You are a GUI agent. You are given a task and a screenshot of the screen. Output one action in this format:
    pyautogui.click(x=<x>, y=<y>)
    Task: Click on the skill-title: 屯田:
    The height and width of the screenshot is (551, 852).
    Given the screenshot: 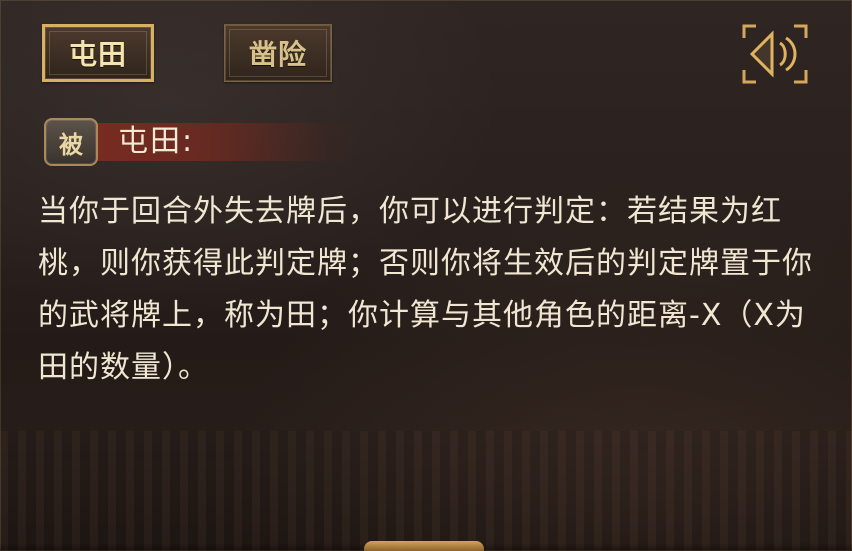 What is the action you would take?
    pyautogui.click(x=156, y=141)
    